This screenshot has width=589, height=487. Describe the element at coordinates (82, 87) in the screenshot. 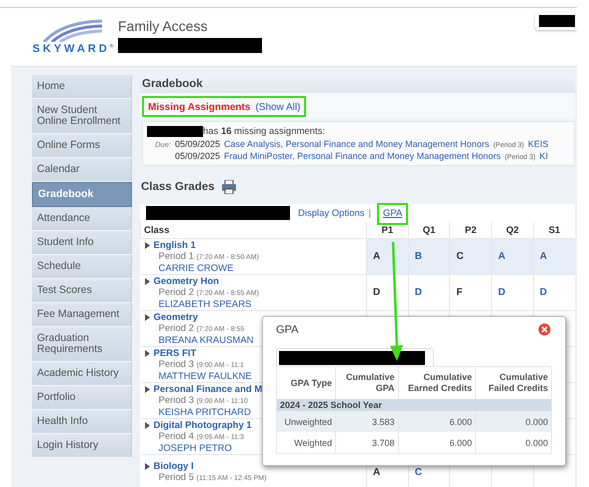

I see `sidebar-item: Home` at that location.